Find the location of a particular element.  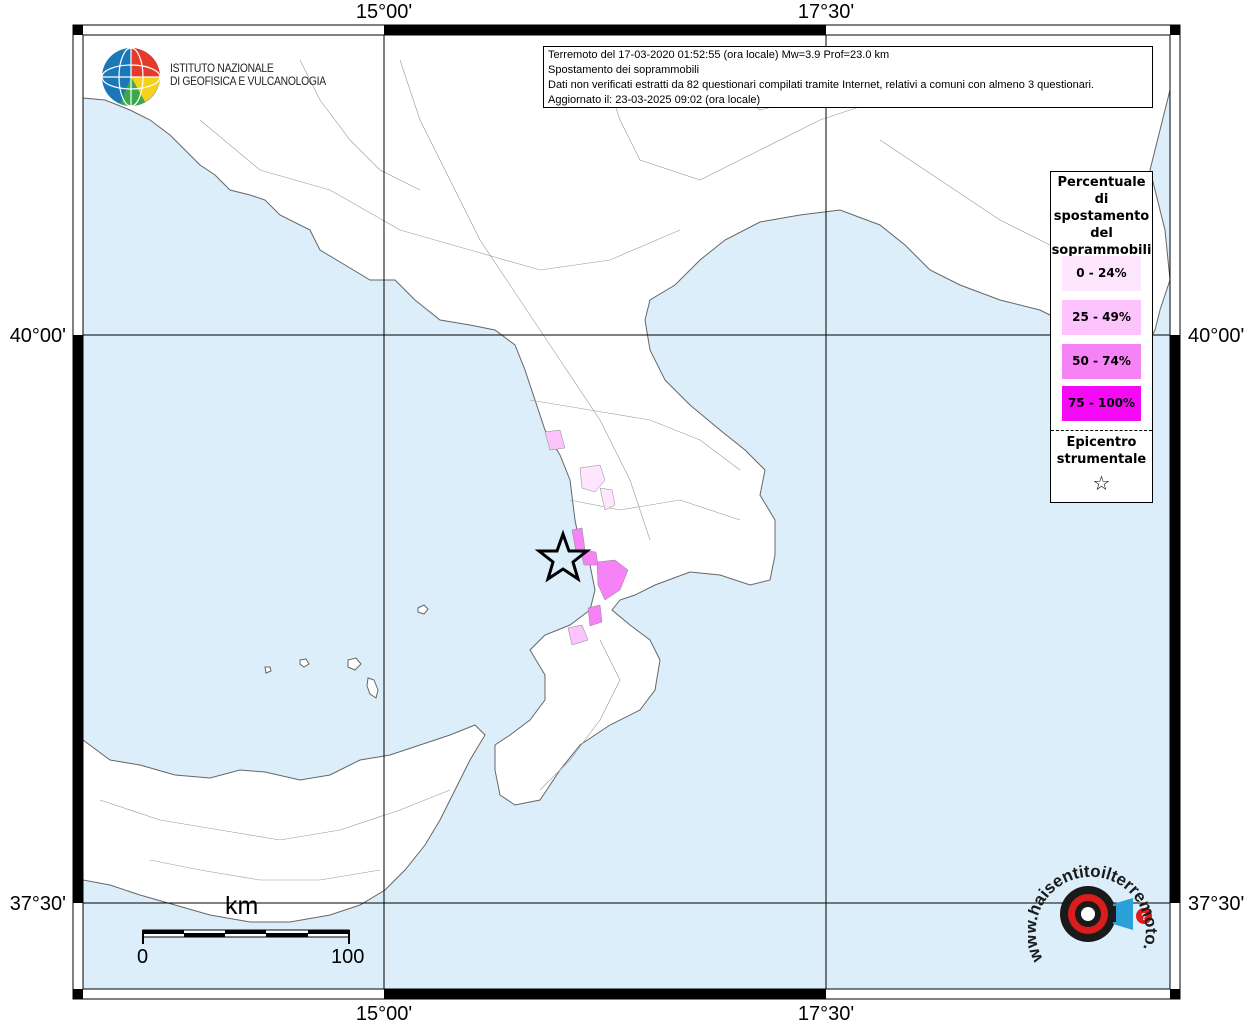

legend-divider is located at coordinates (1101, 430).